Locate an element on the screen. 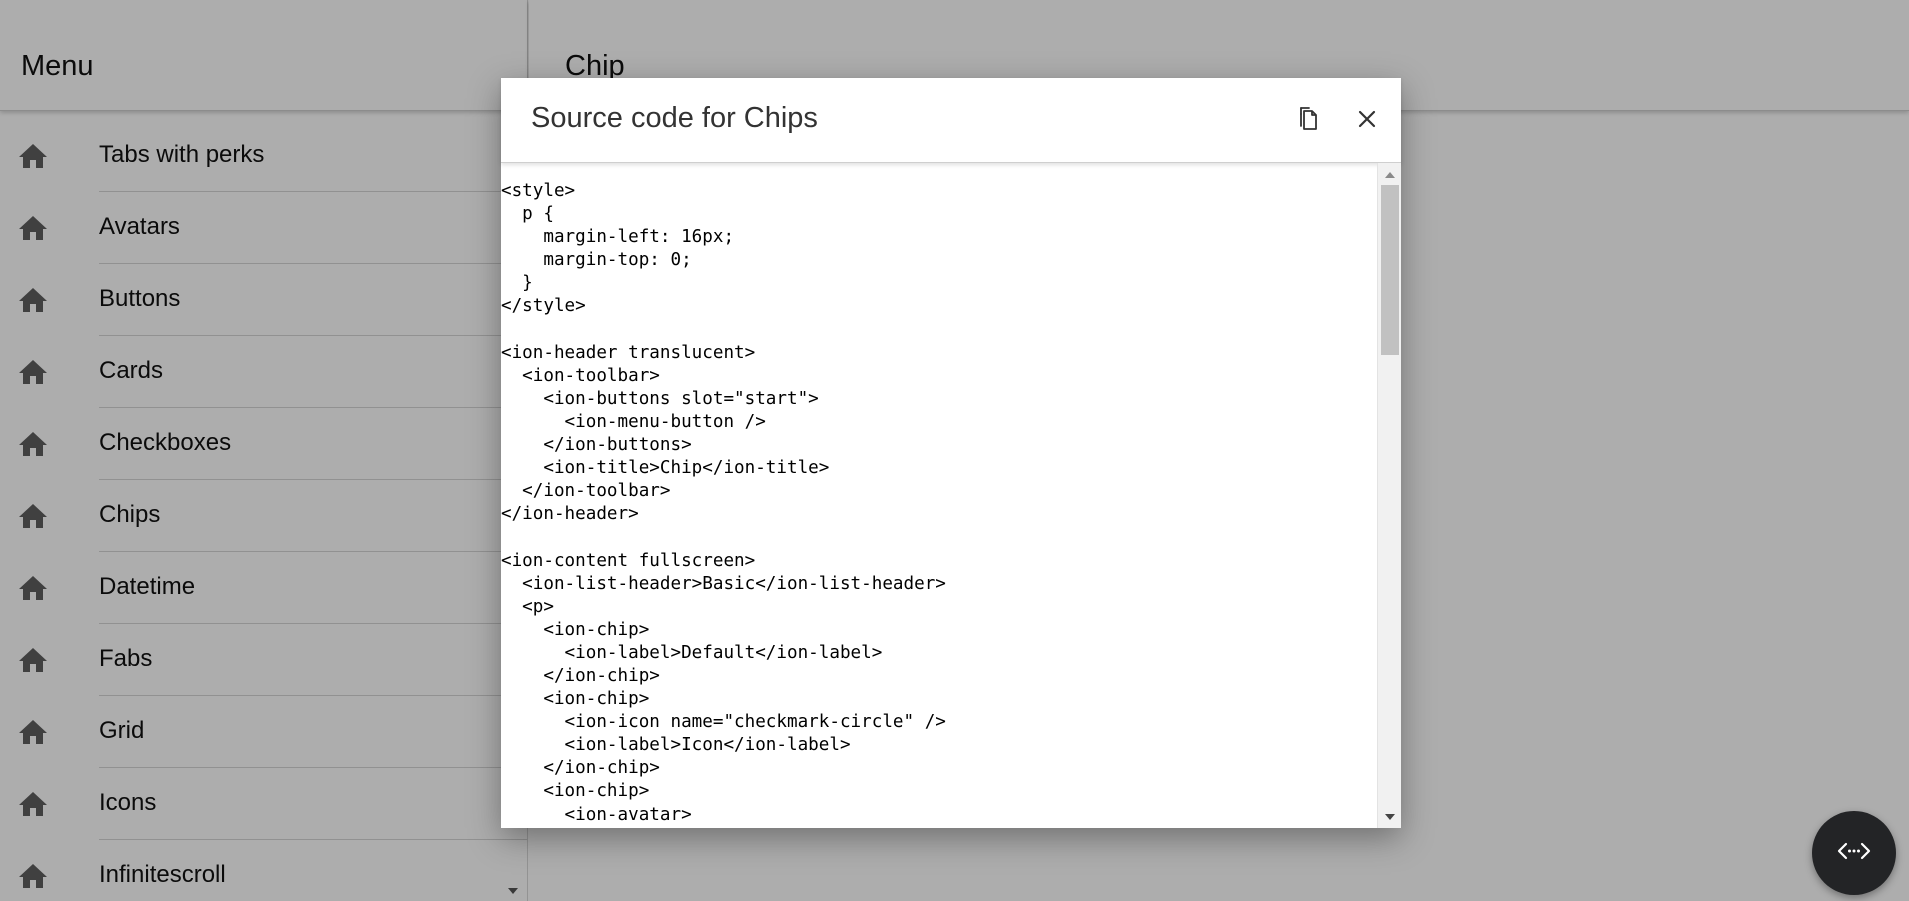 This screenshot has width=1909, height=901. modal-header: Source code for Chips is located at coordinates (951, 120).